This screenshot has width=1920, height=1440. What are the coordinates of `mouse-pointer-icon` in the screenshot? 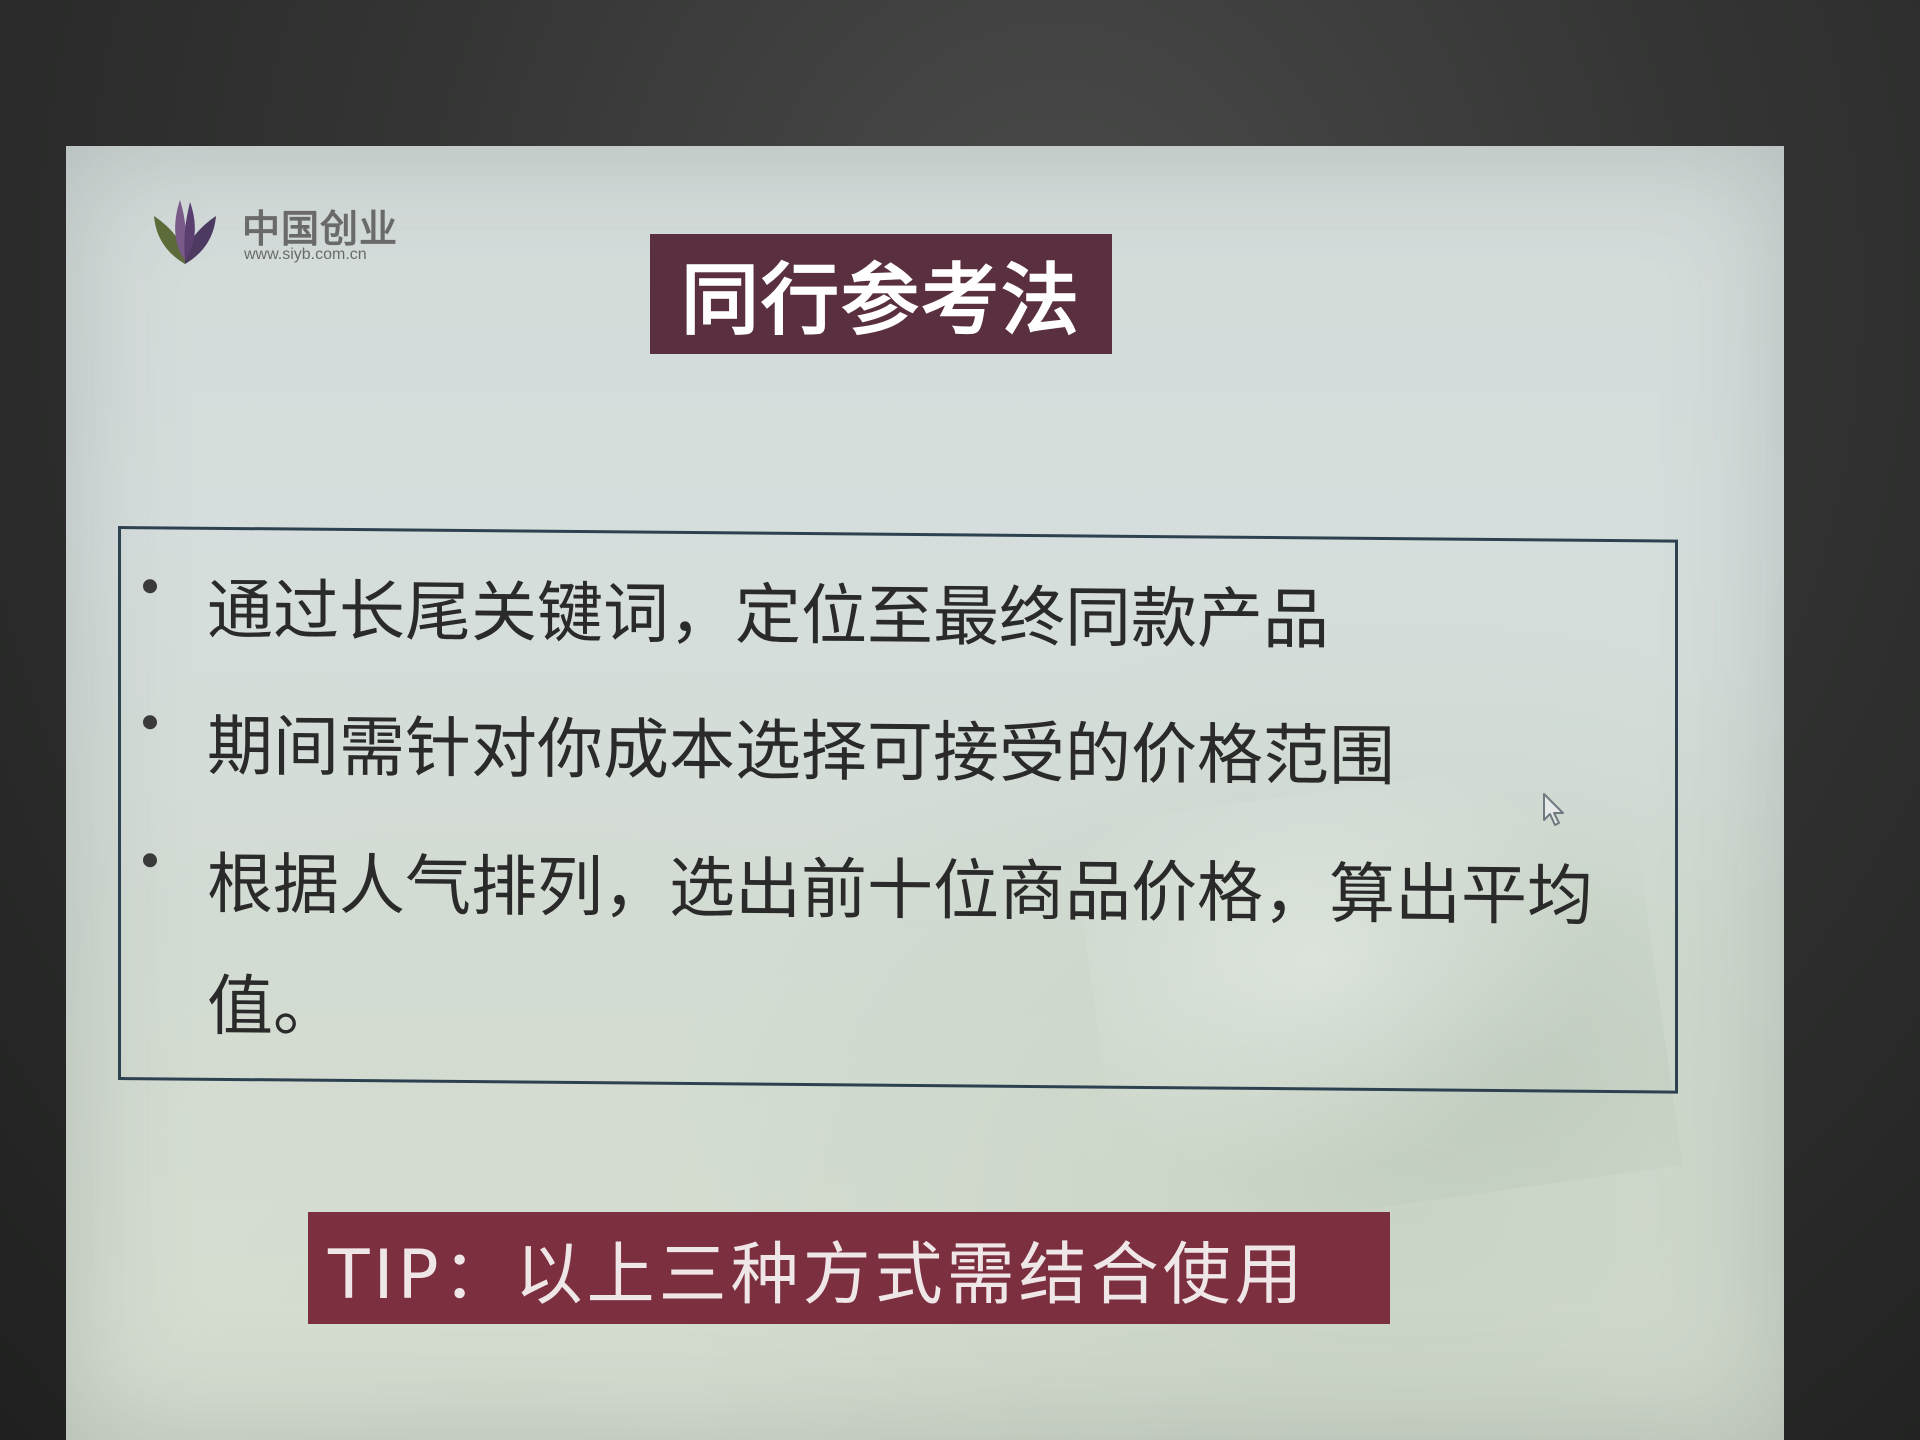 It's located at (1553, 809).